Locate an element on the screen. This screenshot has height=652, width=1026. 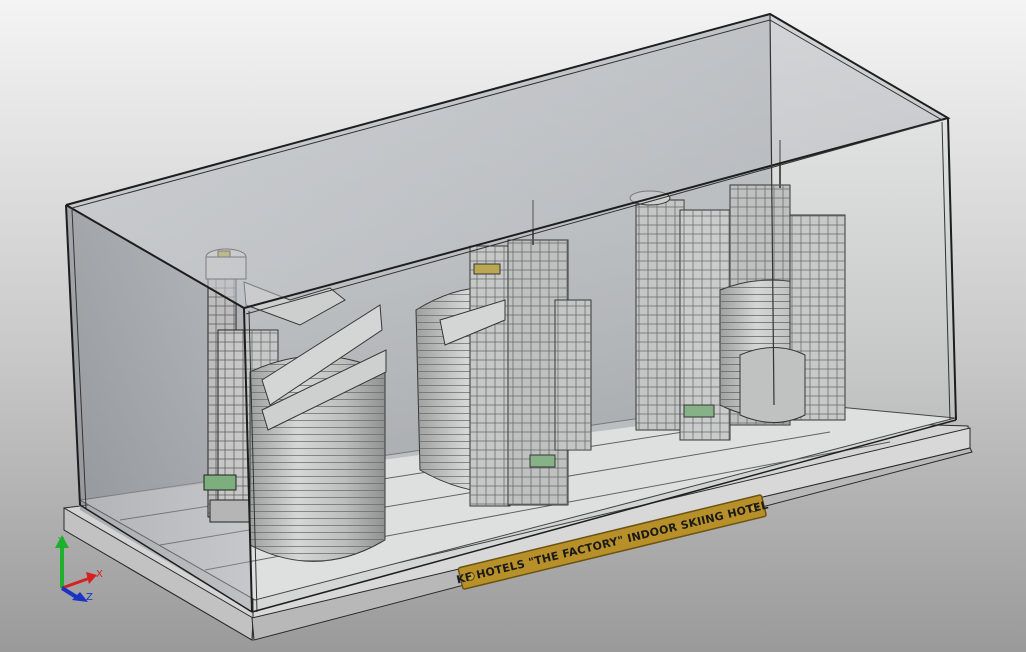
triad-x-label: X is located at coordinates (99, 574).